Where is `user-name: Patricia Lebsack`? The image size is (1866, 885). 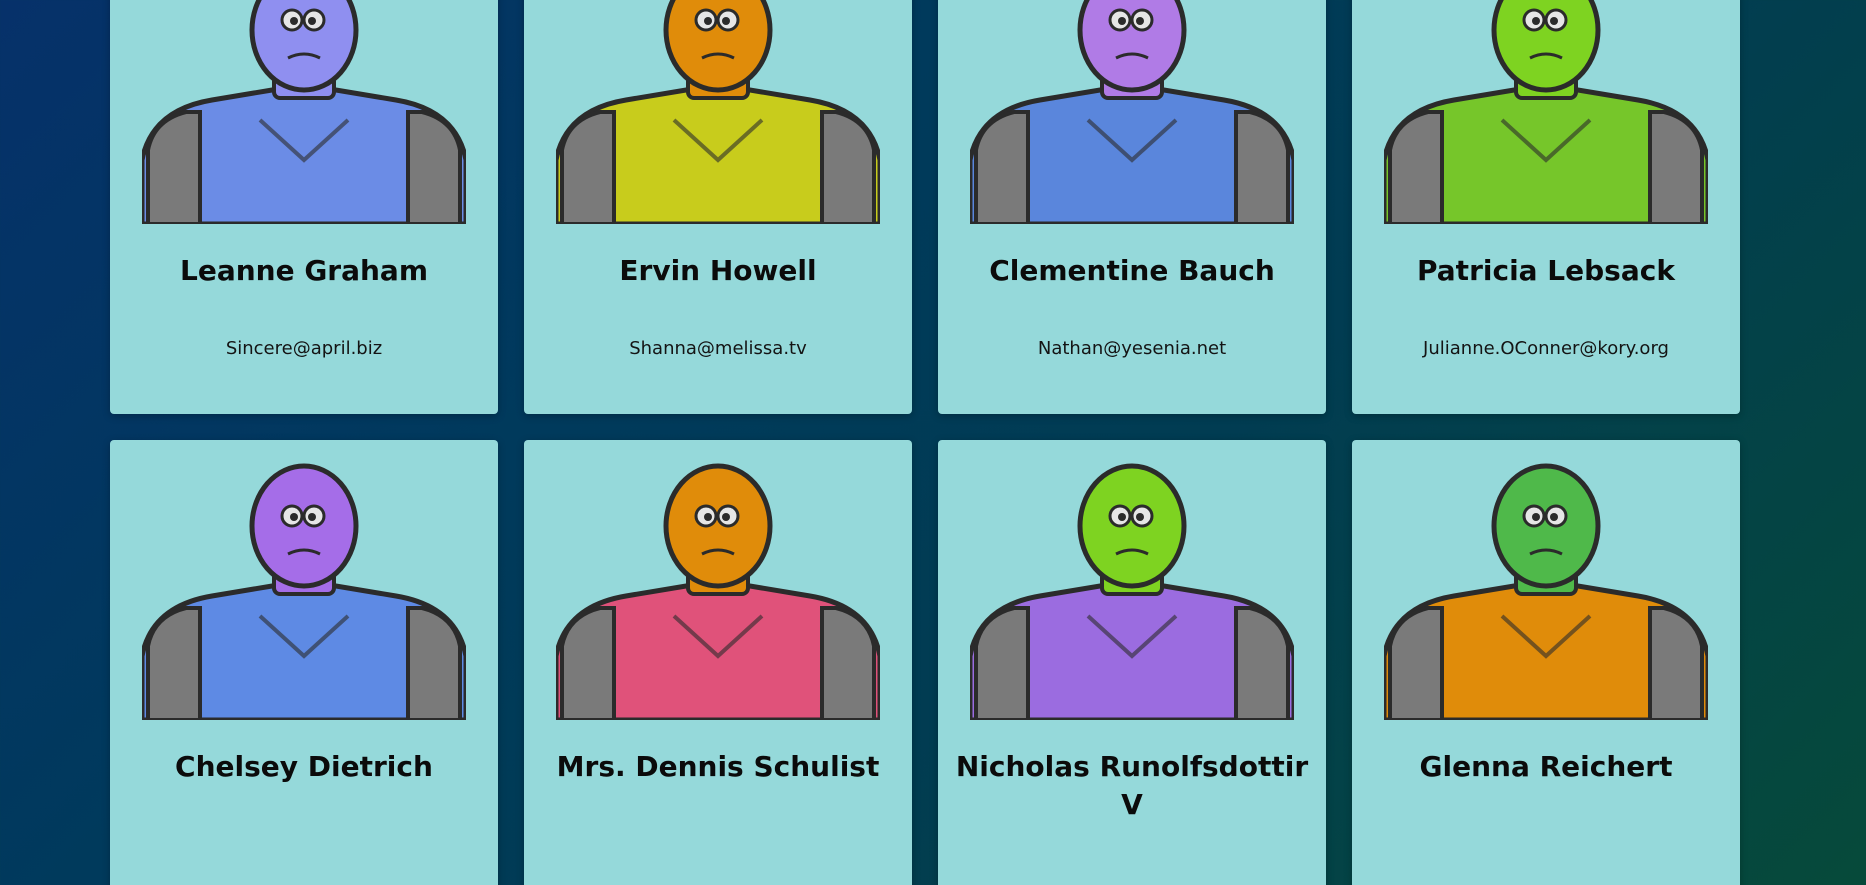
user-name: Patricia Lebsack is located at coordinates (1546, 270).